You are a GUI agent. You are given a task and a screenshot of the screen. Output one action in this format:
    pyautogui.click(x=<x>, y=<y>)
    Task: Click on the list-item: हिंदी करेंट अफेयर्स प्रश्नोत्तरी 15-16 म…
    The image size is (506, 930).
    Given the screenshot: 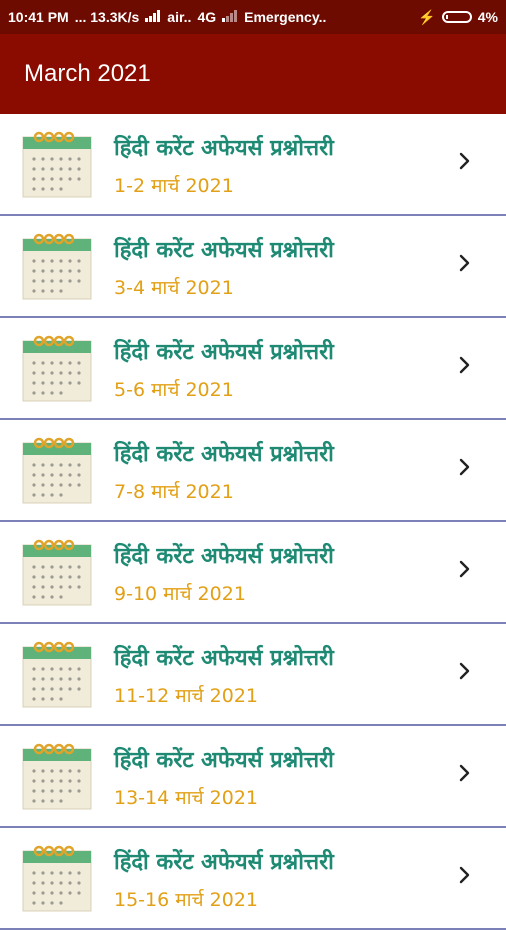 What is the action you would take?
    pyautogui.click(x=253, y=879)
    